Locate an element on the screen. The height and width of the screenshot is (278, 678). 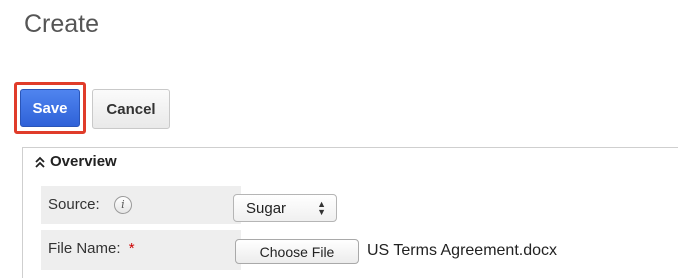
panel-header-overview: Overview is located at coordinates (75, 161).